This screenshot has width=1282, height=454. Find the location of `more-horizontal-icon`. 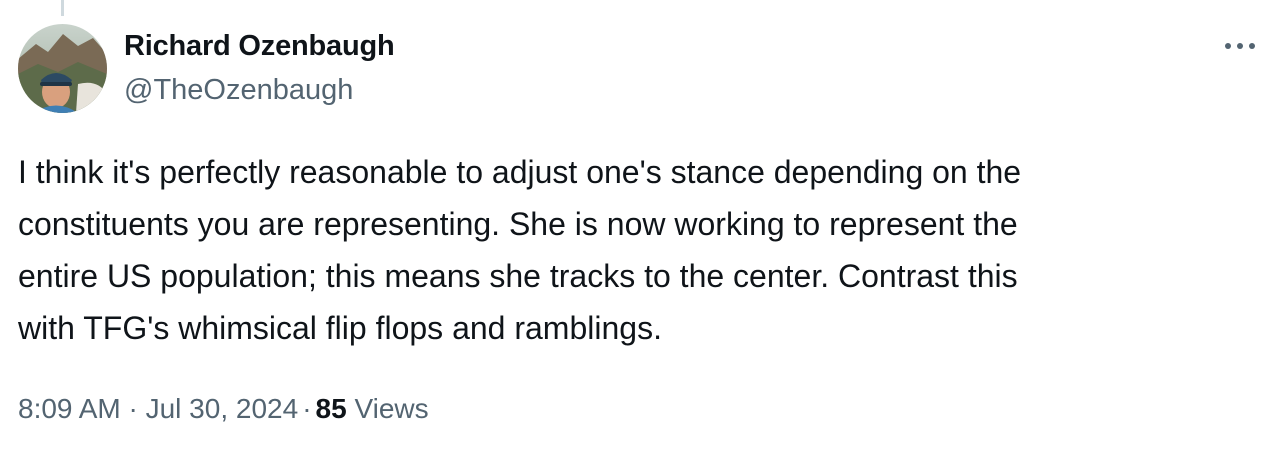

more-horizontal-icon is located at coordinates (1240, 46).